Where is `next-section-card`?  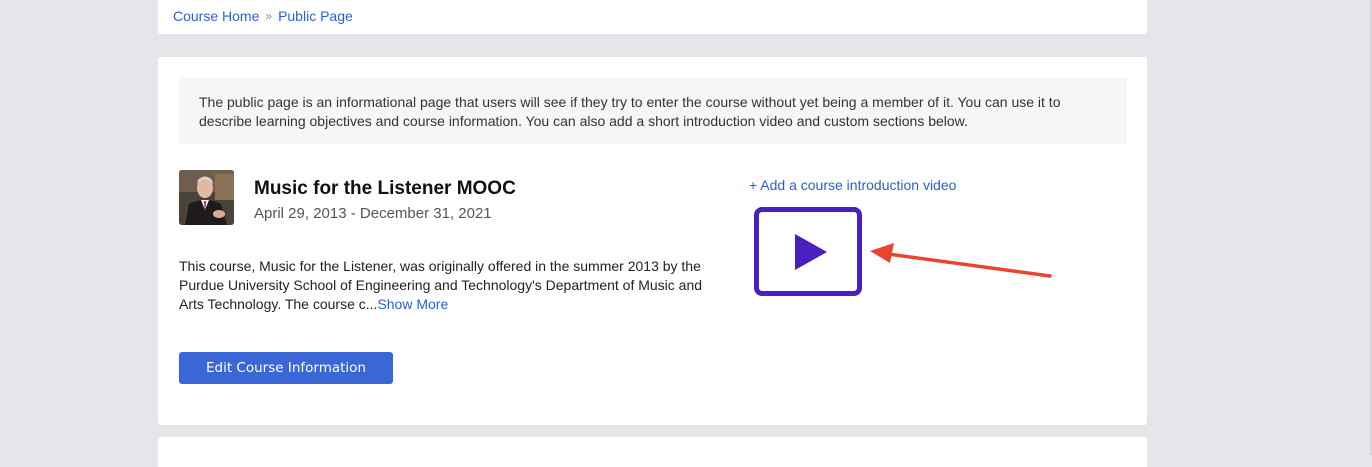 next-section-card is located at coordinates (652, 452).